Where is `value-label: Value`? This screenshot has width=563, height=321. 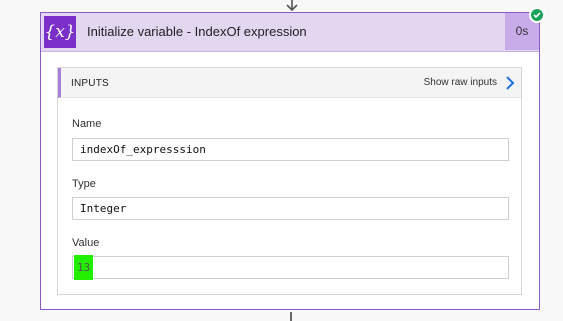
value-label: Value is located at coordinates (86, 243).